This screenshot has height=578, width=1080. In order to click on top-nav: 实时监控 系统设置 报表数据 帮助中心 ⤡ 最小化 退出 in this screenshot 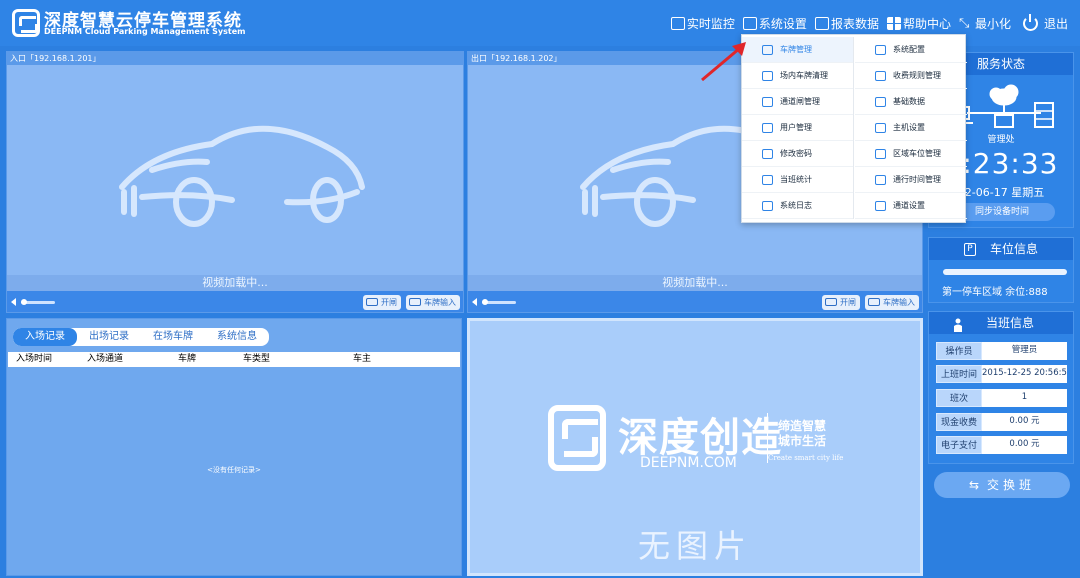, I will do `click(865, 23)`.